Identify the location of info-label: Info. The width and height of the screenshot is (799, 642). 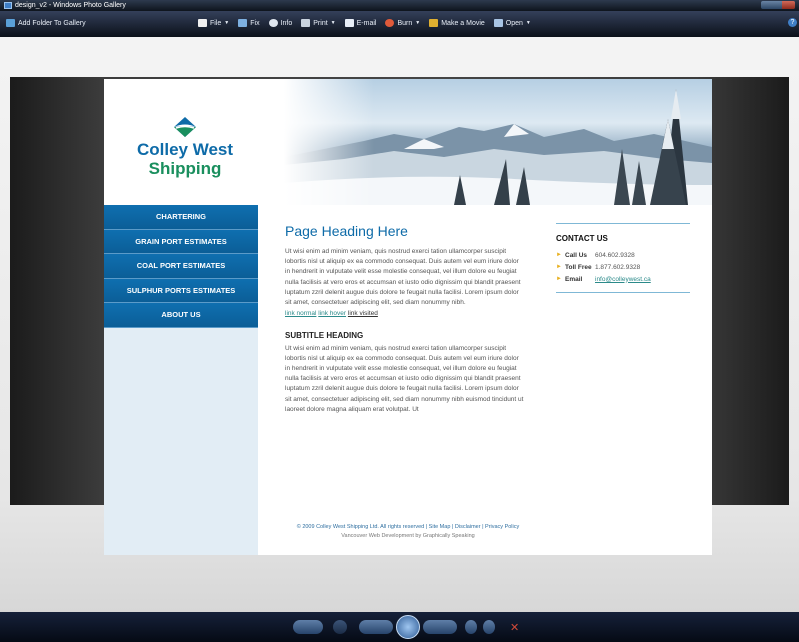
(286, 23).